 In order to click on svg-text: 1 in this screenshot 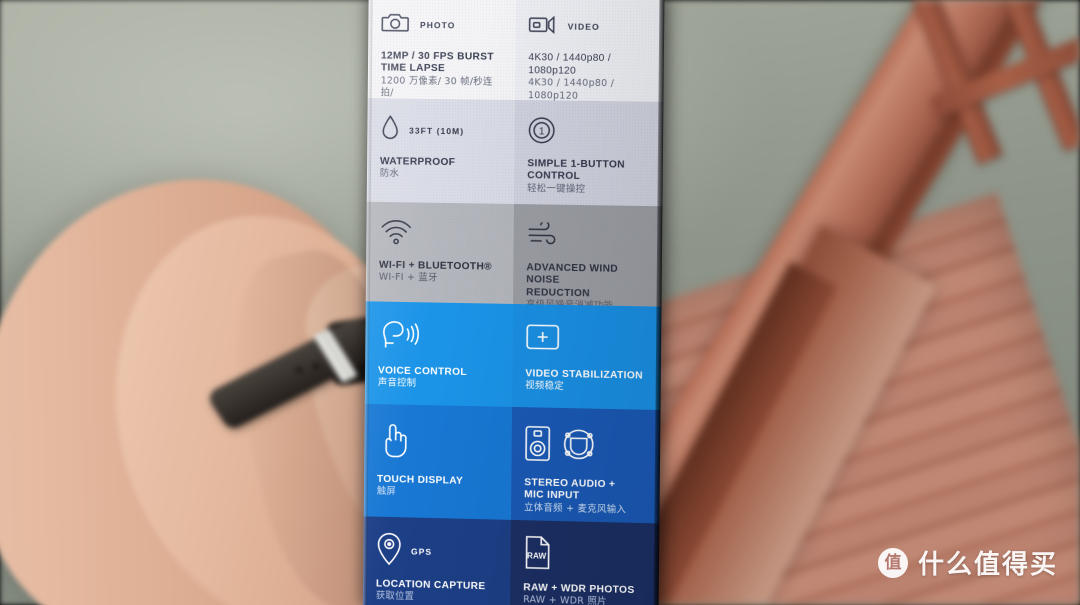, I will do `click(542, 131)`.